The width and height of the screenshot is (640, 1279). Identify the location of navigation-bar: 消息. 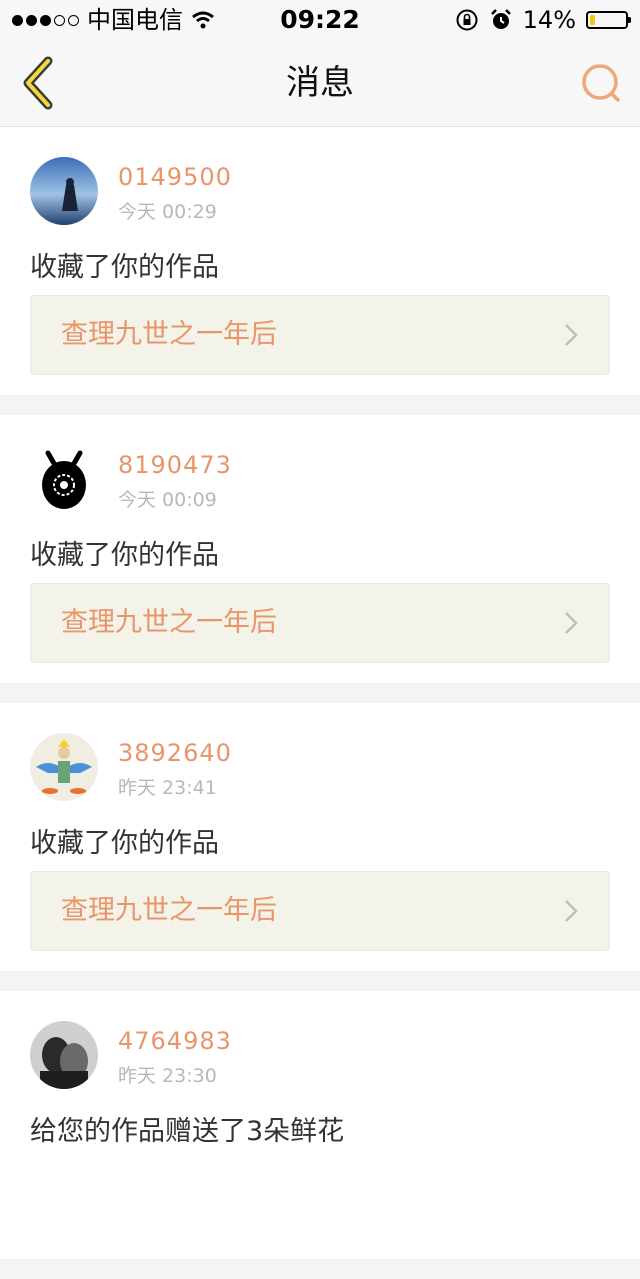
(320, 83).